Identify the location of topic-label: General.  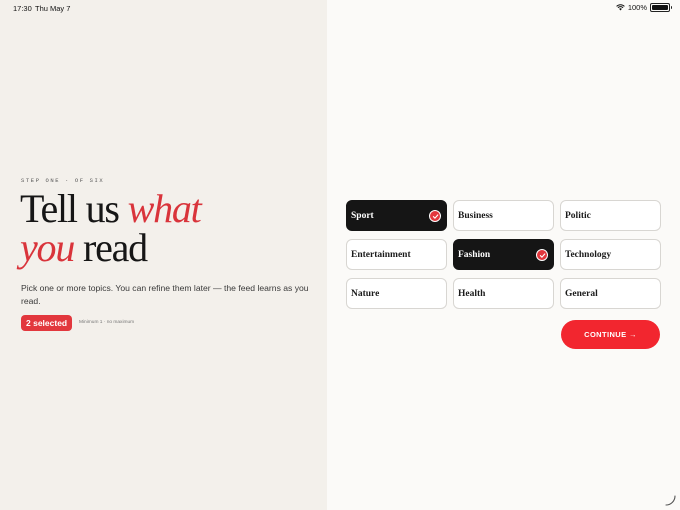
(581, 293).